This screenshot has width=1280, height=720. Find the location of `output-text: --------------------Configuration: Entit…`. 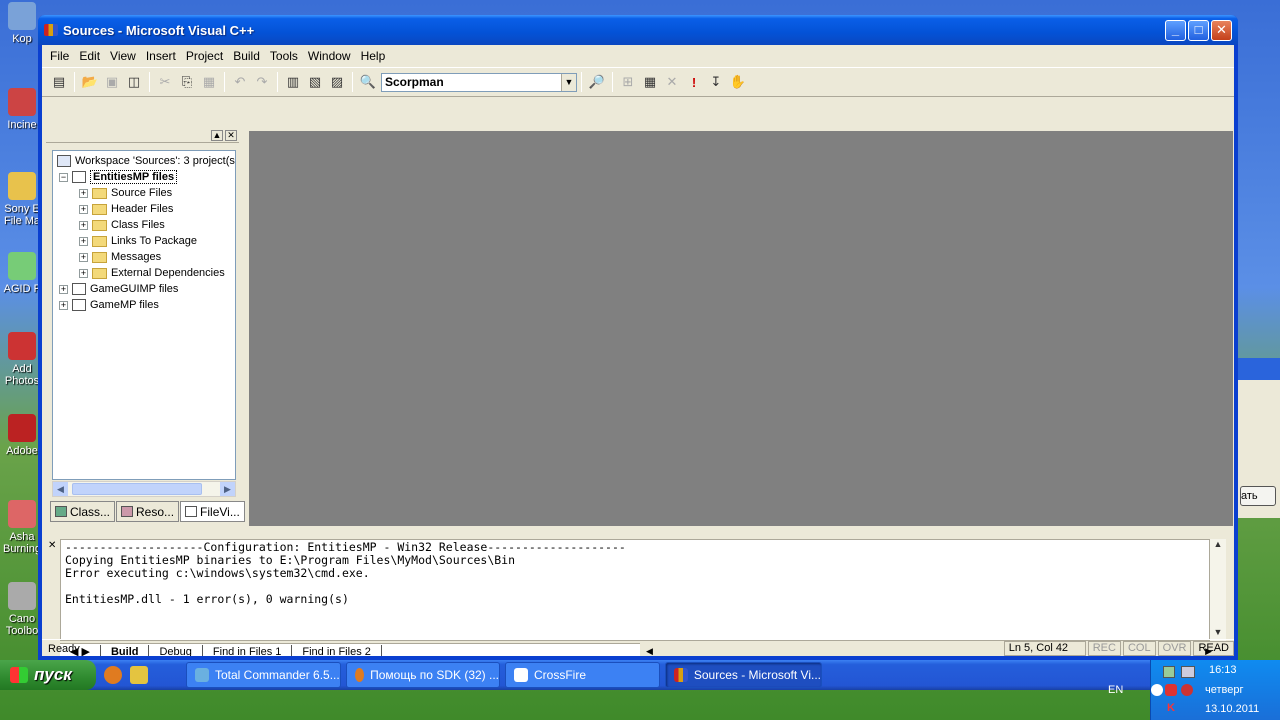

output-text: --------------------Configuration: Entit… is located at coordinates (635, 590).